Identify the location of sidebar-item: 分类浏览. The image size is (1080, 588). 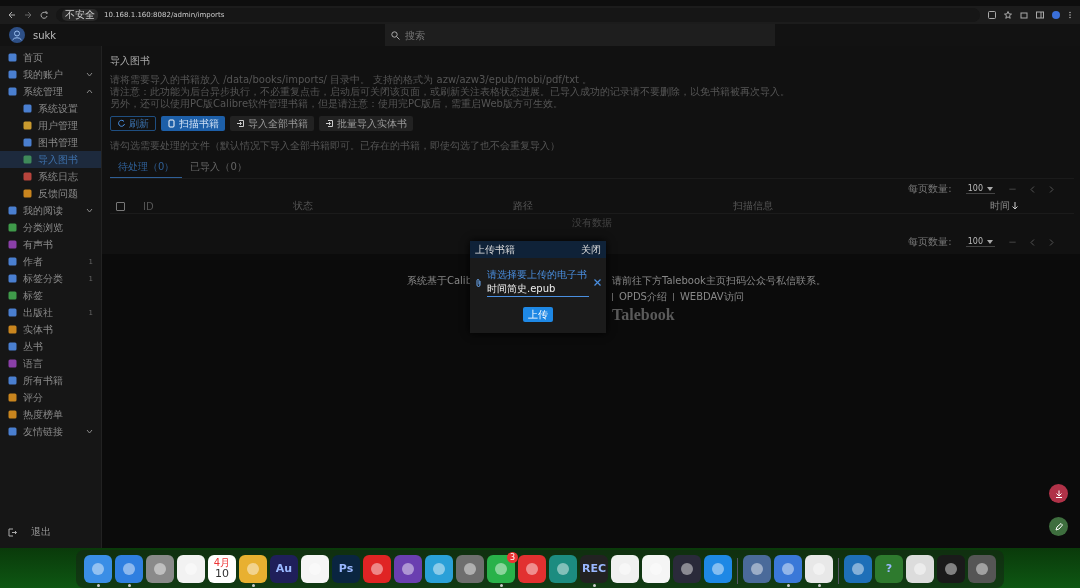
(50, 227).